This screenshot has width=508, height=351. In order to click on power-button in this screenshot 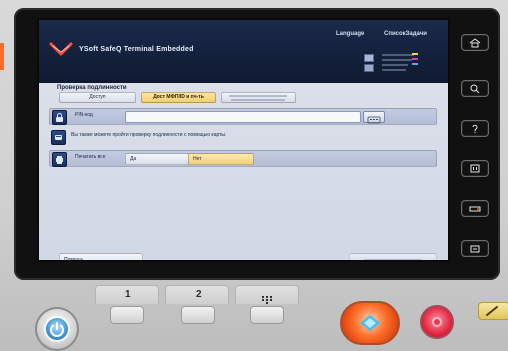, I will do `click(57, 329)`.